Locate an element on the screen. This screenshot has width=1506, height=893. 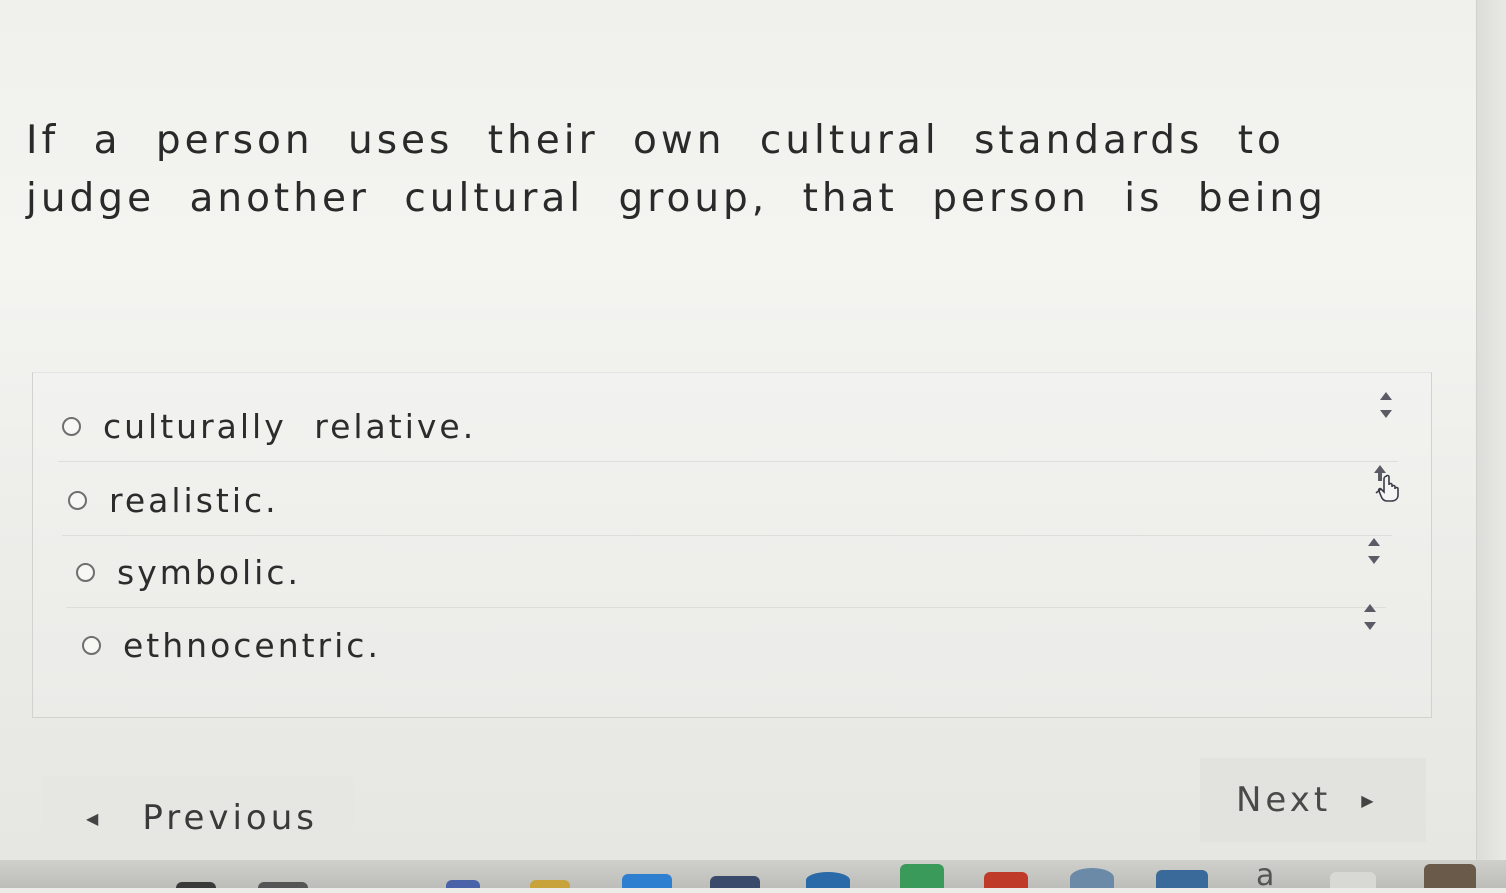
previous-button-label: Previous is located at coordinates (230, 818).